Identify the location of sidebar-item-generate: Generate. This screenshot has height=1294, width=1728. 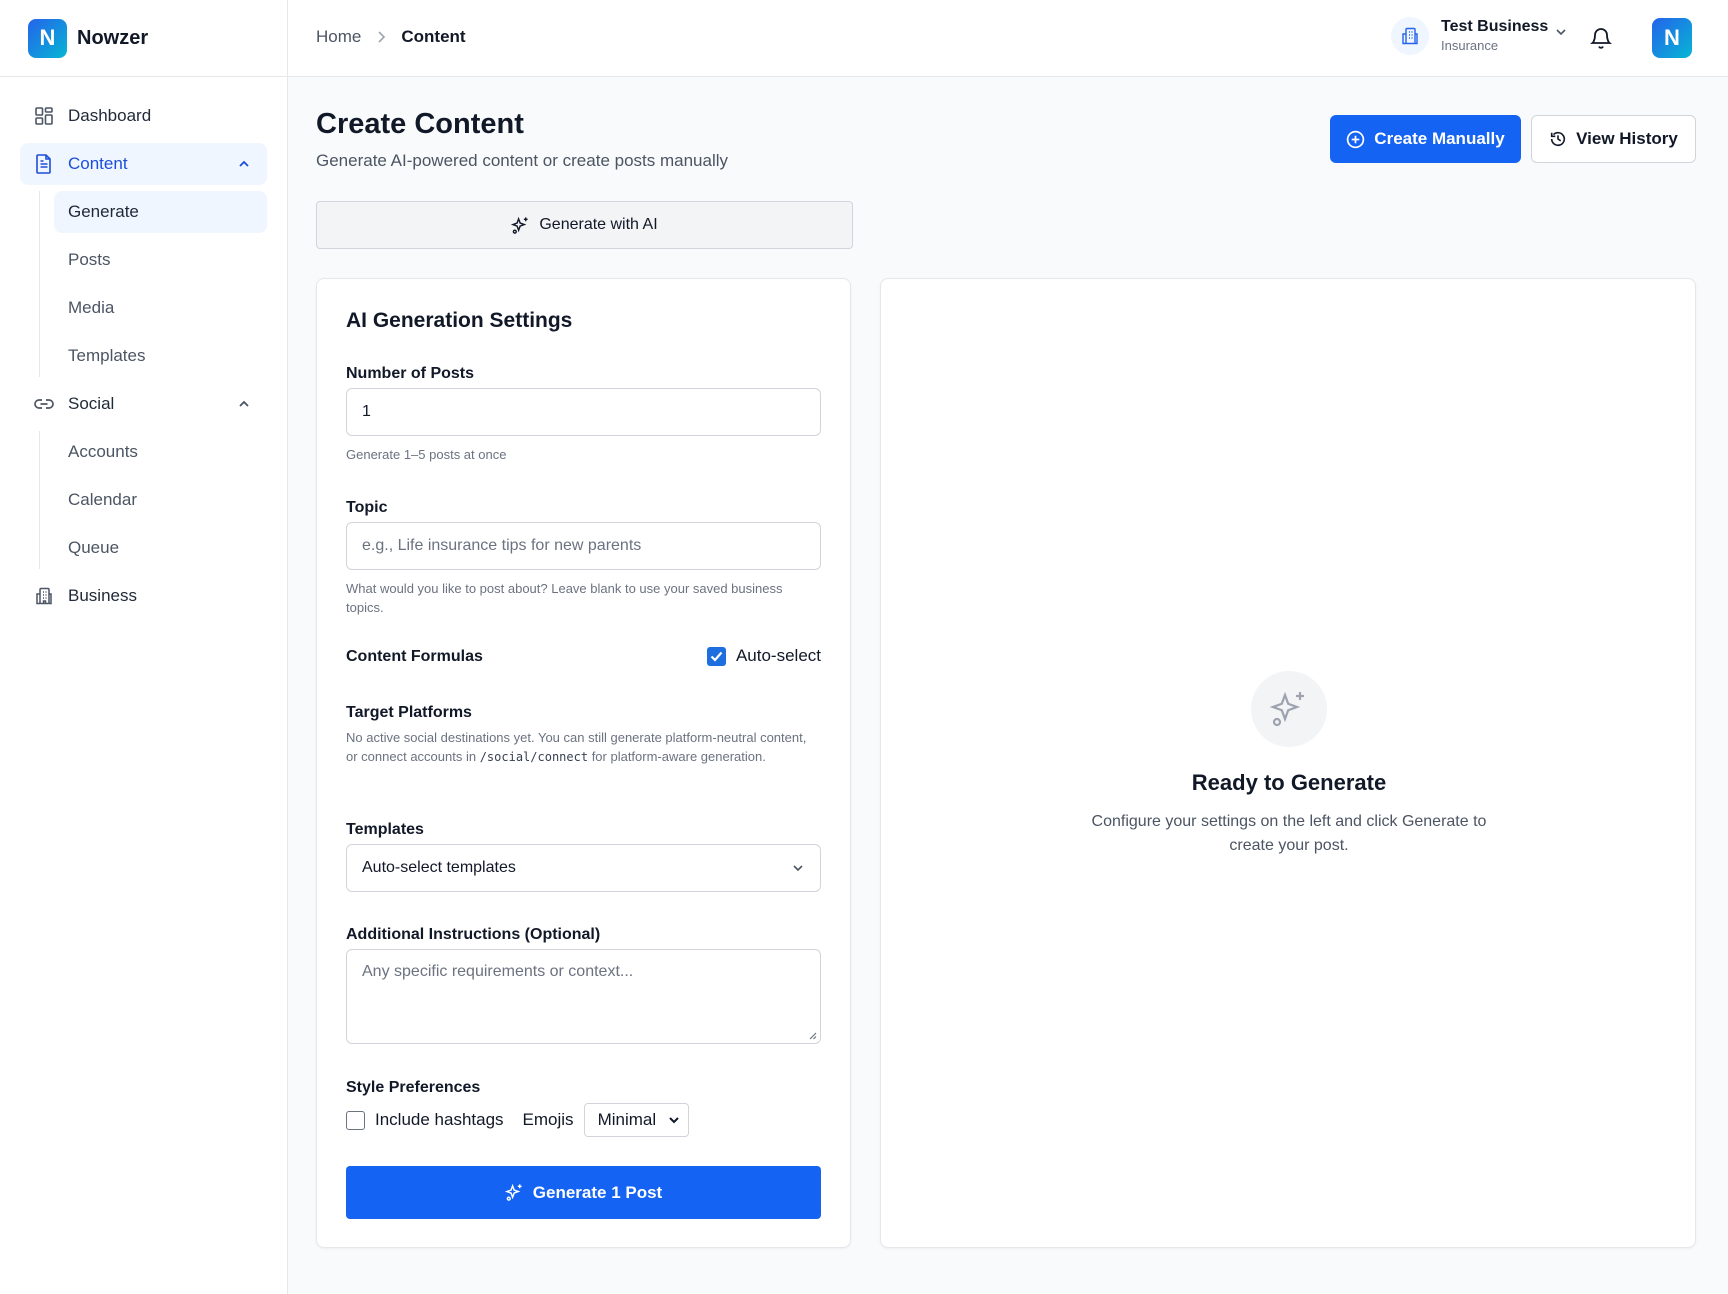
(160, 212).